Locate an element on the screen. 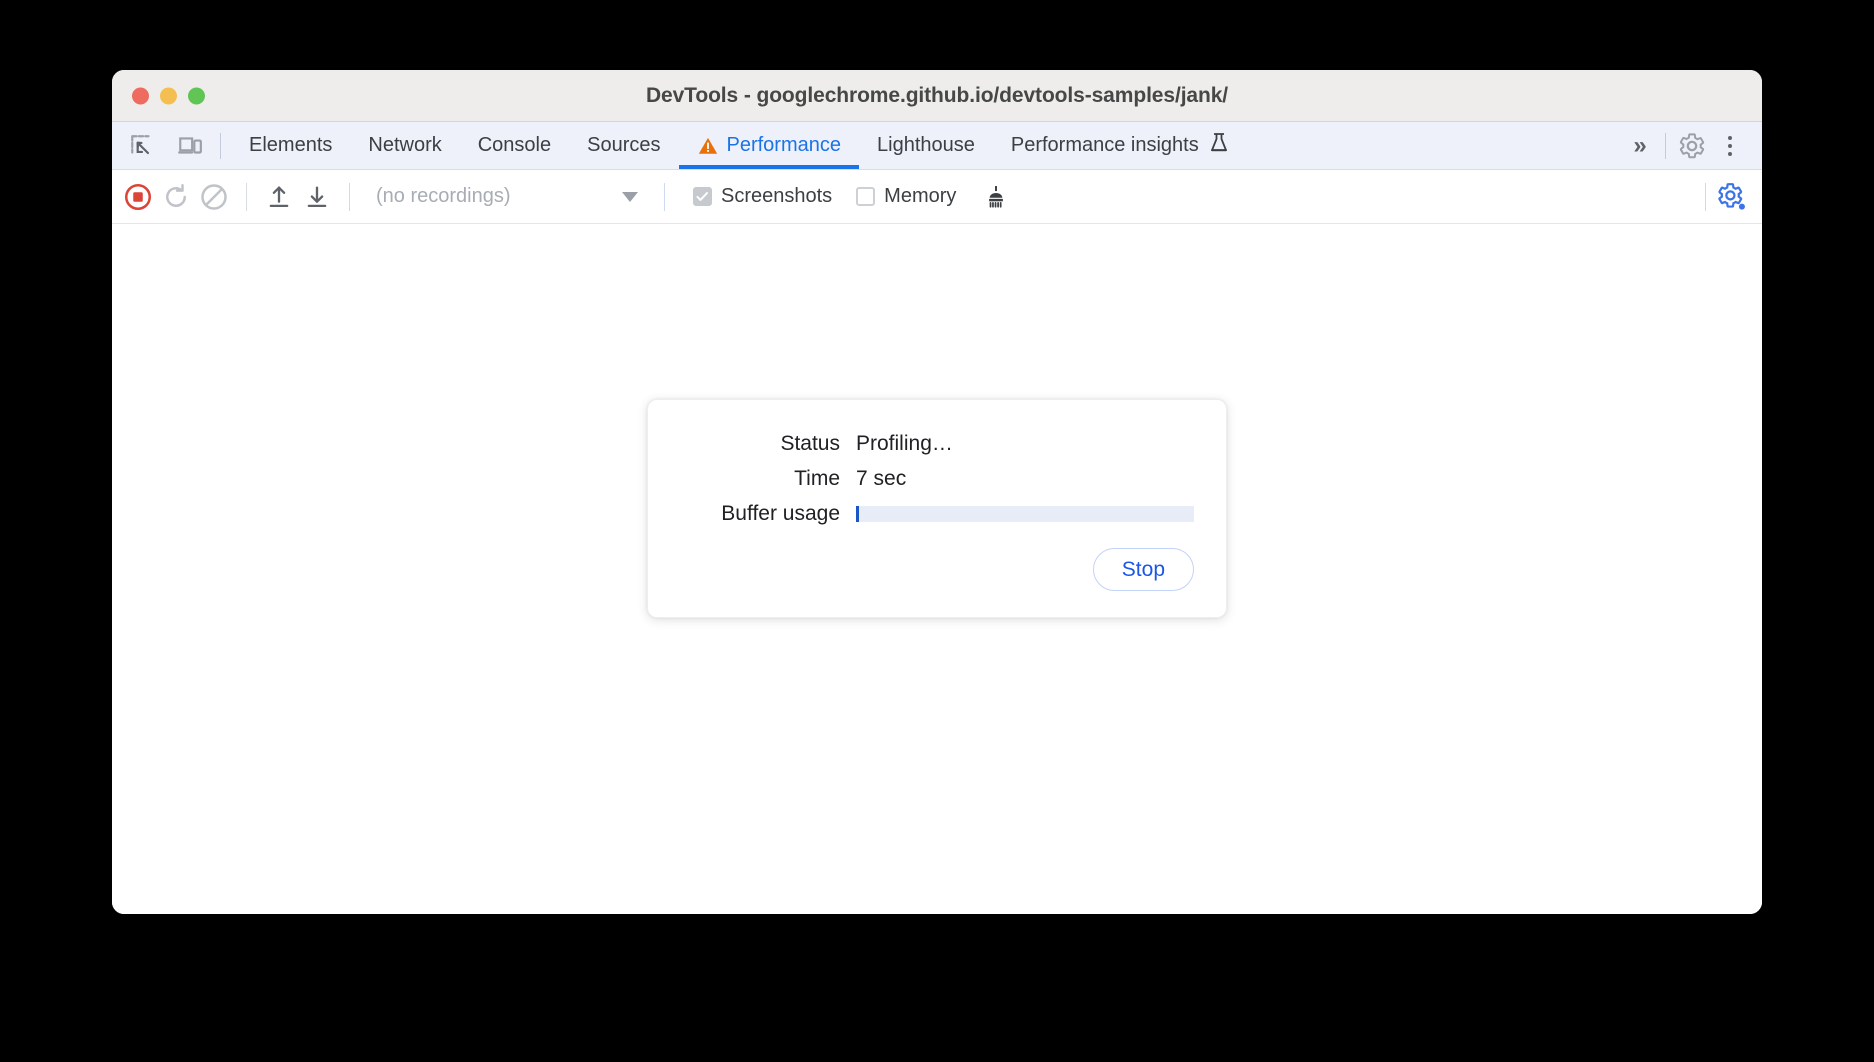 Image resolution: width=1874 pixels, height=1062 pixels. performance-toolbar: (no recordings) Screenshots Memory is located at coordinates (937, 197).